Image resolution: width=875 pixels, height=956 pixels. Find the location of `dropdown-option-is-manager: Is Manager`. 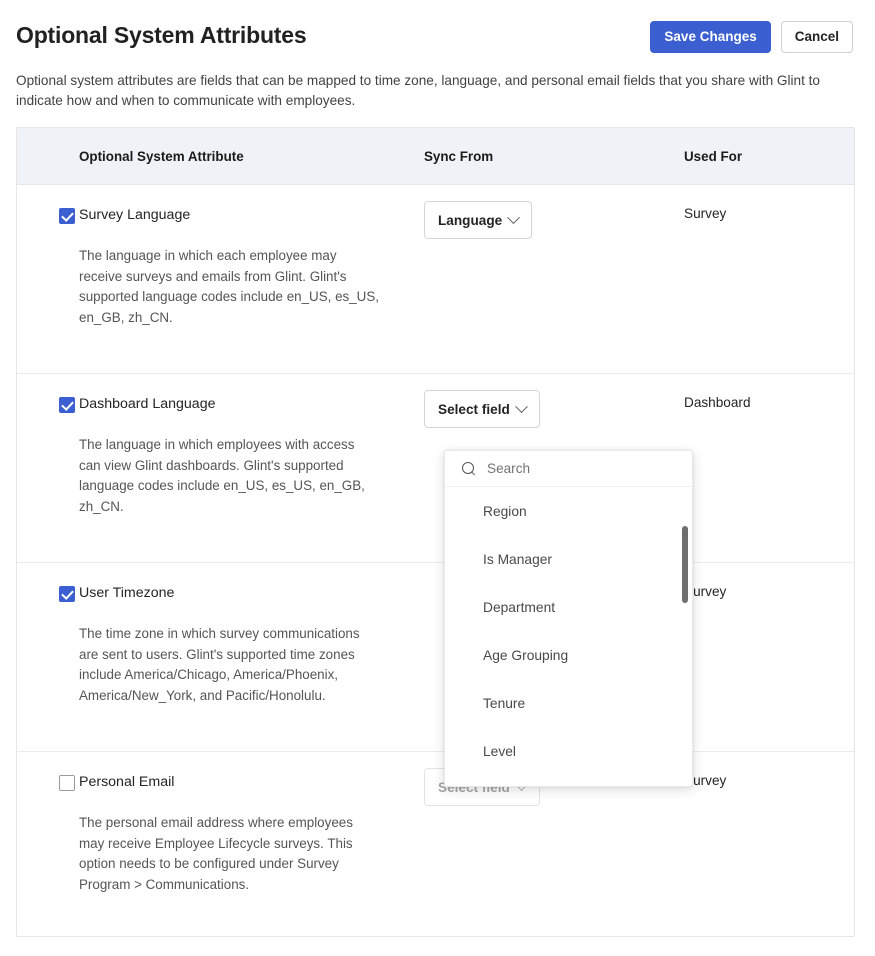

dropdown-option-is-manager: Is Manager is located at coordinates (568, 559).